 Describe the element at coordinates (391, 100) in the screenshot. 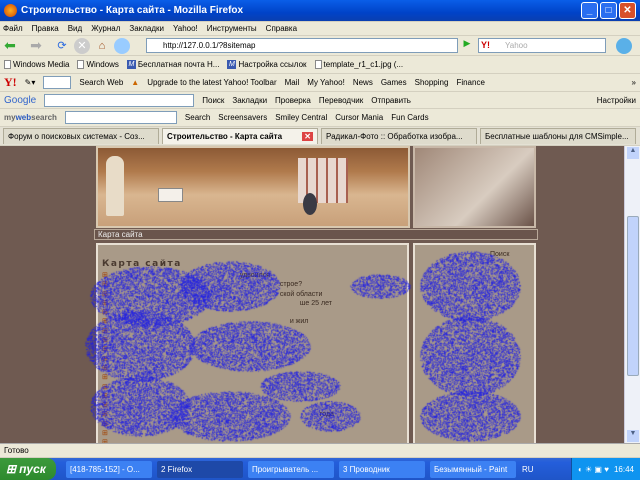

I see `google-send: Отправить` at that location.